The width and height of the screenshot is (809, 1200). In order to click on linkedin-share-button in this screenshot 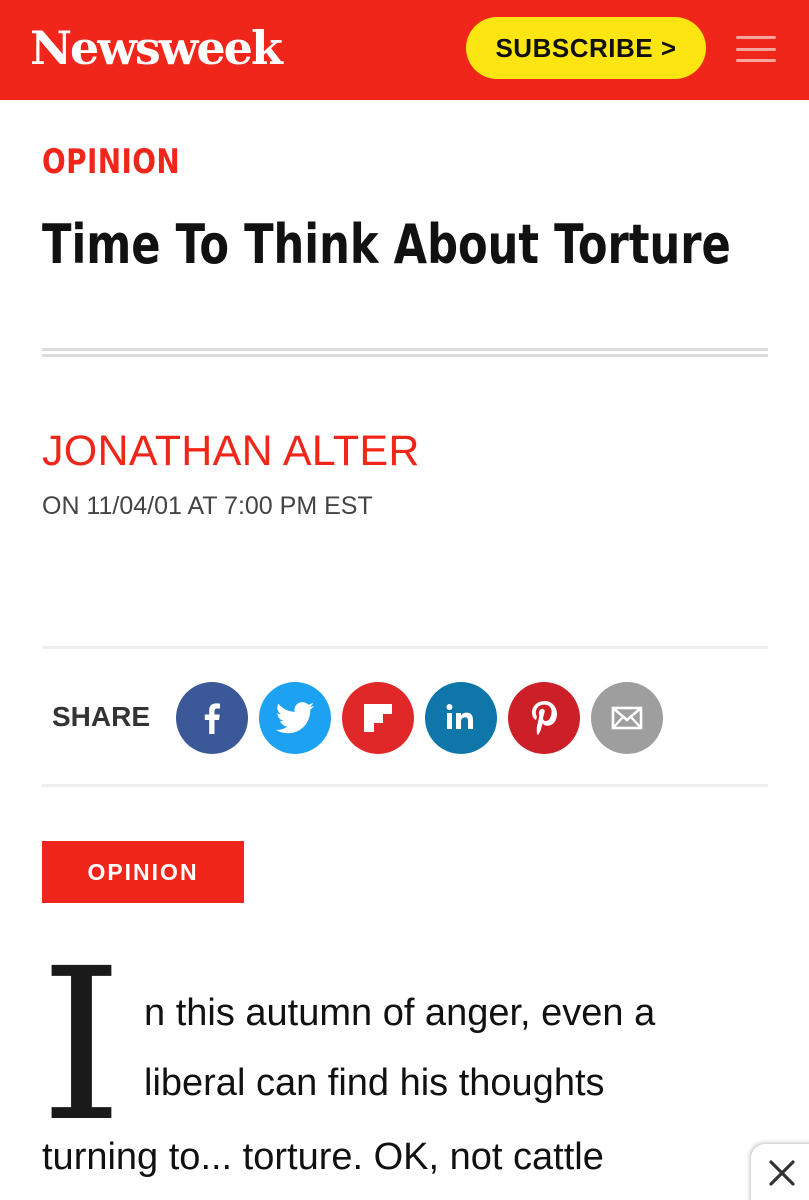, I will do `click(461, 718)`.